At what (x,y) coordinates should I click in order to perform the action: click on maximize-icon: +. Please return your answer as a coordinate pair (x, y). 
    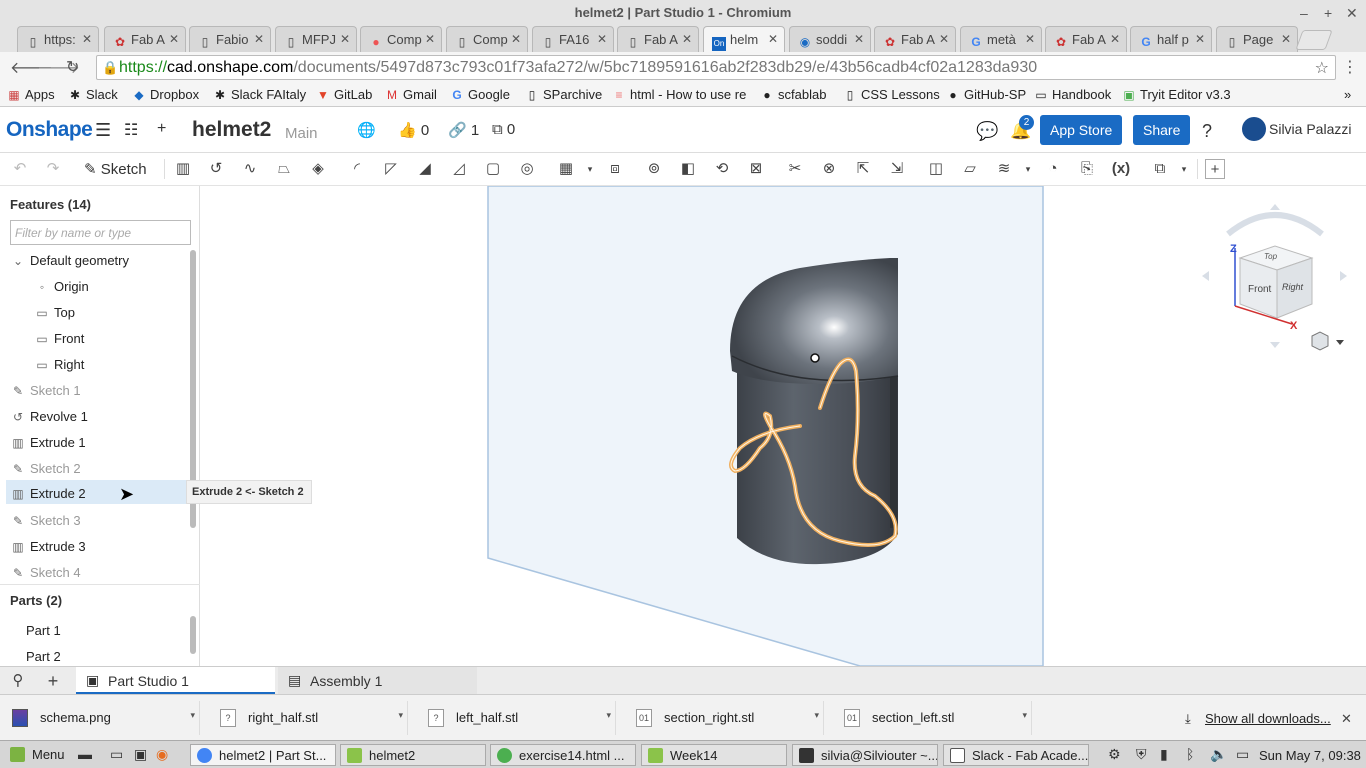
    Looking at the image, I should click on (1328, 13).